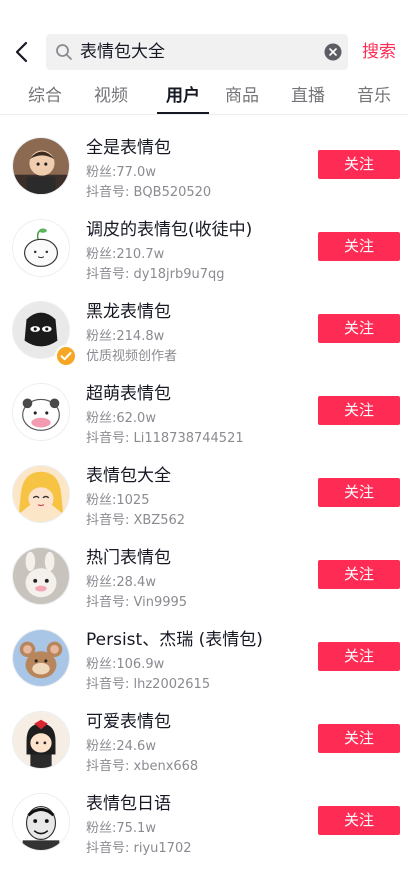 Image resolution: width=408 pixels, height=869 pixels. What do you see at coordinates (204, 746) in the screenshot?
I see `user-row: 可爱表情包 粉丝:24.6w 抖音号: xbenx668 关注` at bounding box center [204, 746].